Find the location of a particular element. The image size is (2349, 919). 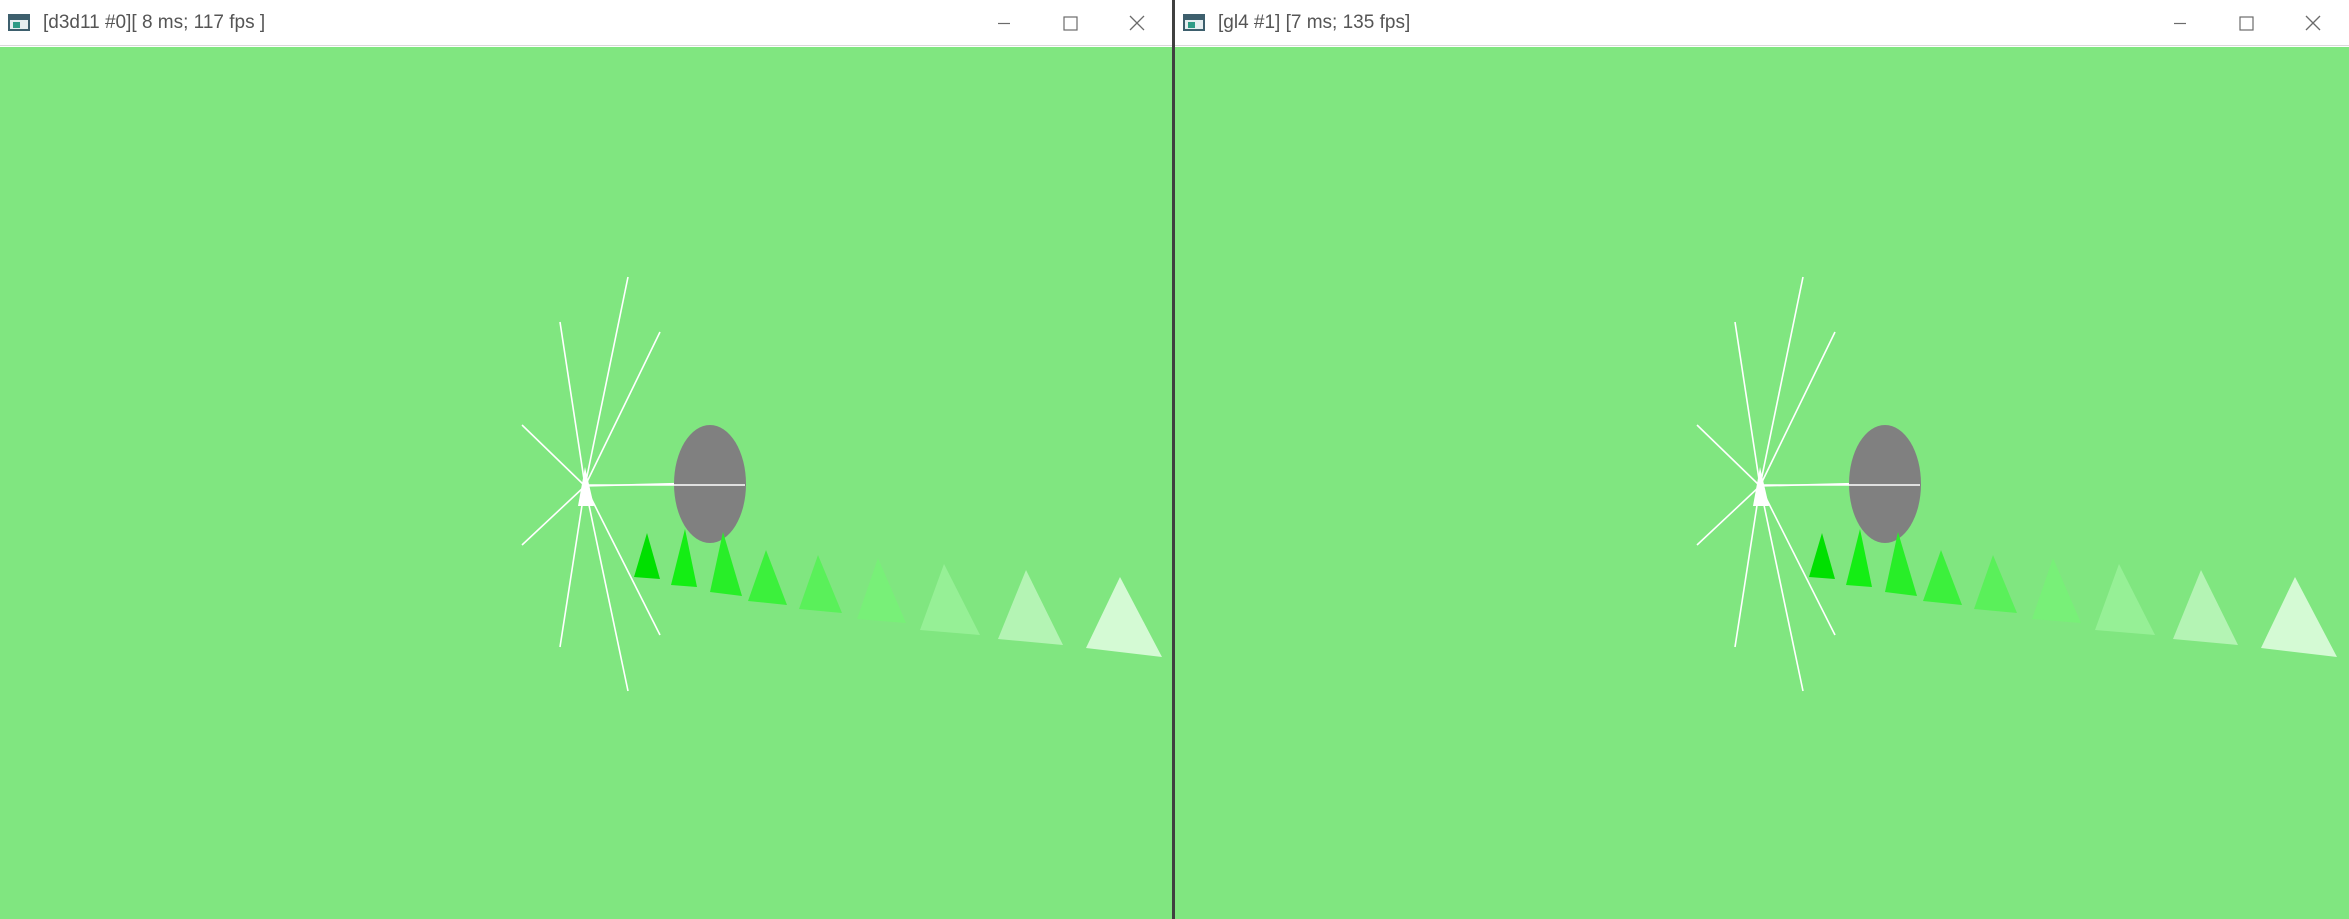

title-bar: [gl4 #1] [7 ms; 135 fps] is located at coordinates (1762, 23).